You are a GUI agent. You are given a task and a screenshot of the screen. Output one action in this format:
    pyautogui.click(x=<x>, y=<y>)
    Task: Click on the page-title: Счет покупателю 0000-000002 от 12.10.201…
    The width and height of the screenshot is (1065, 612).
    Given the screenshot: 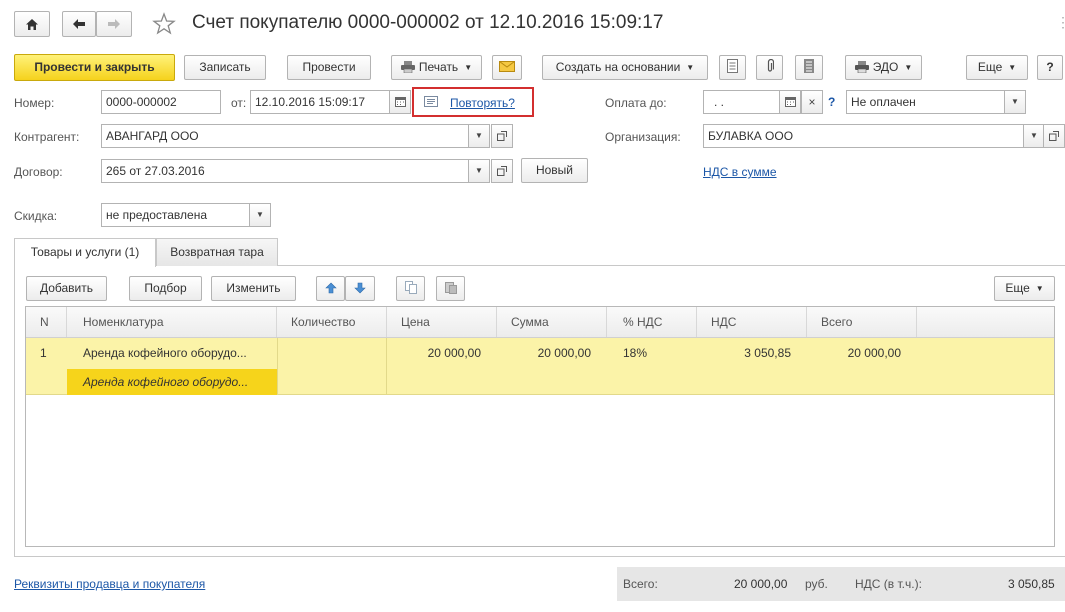 What is the action you would take?
    pyautogui.click(x=428, y=22)
    